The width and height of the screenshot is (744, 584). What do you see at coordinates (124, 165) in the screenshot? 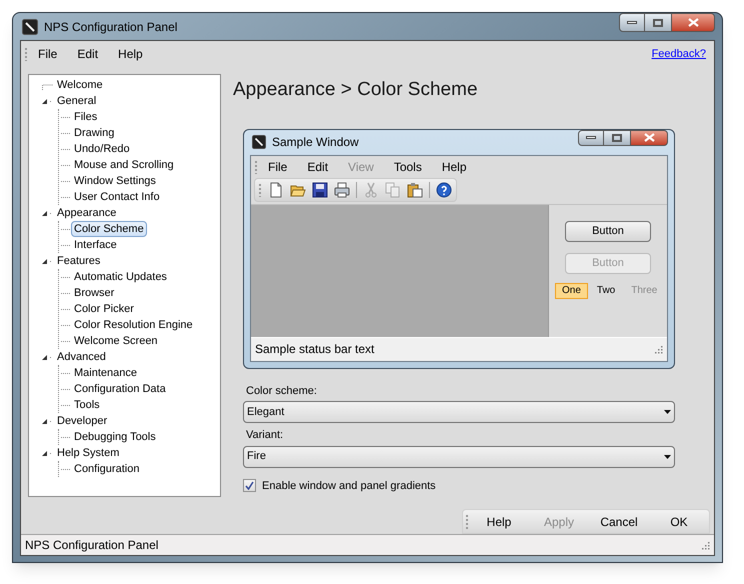
I see `tree-item: Mouse and Scrolling` at bounding box center [124, 165].